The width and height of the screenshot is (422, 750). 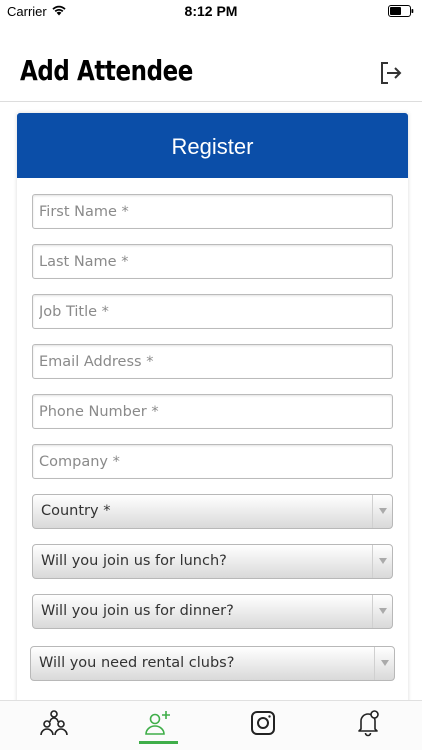 What do you see at coordinates (211, 71) in the screenshot?
I see `navigation-header: Add Attendee` at bounding box center [211, 71].